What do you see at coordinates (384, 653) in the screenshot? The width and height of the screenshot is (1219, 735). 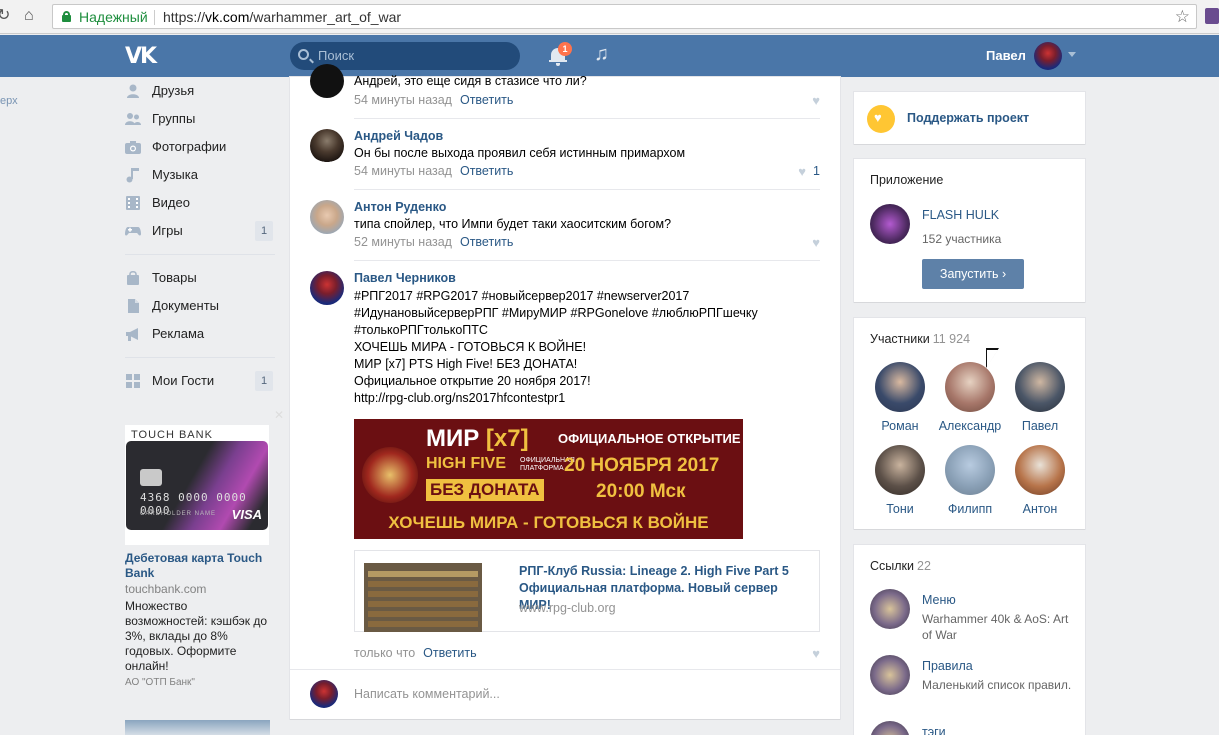 I see `comment-time: только что` at bounding box center [384, 653].